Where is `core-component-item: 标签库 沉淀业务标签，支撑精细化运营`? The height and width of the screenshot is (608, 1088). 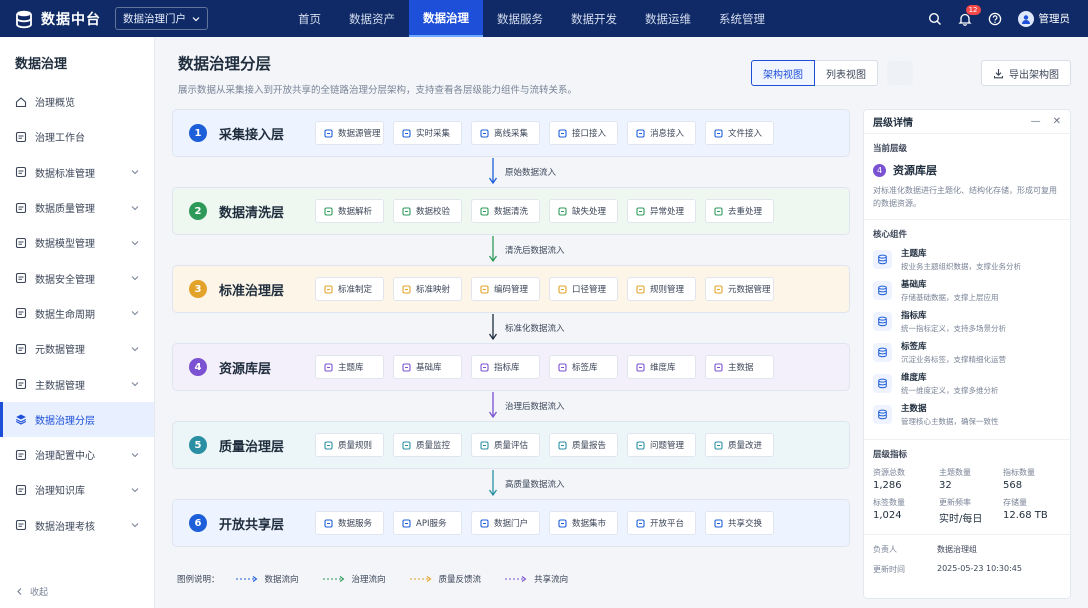 core-component-item: 标签库 沉淀业务标签，支撑精细化运营 is located at coordinates (967, 352).